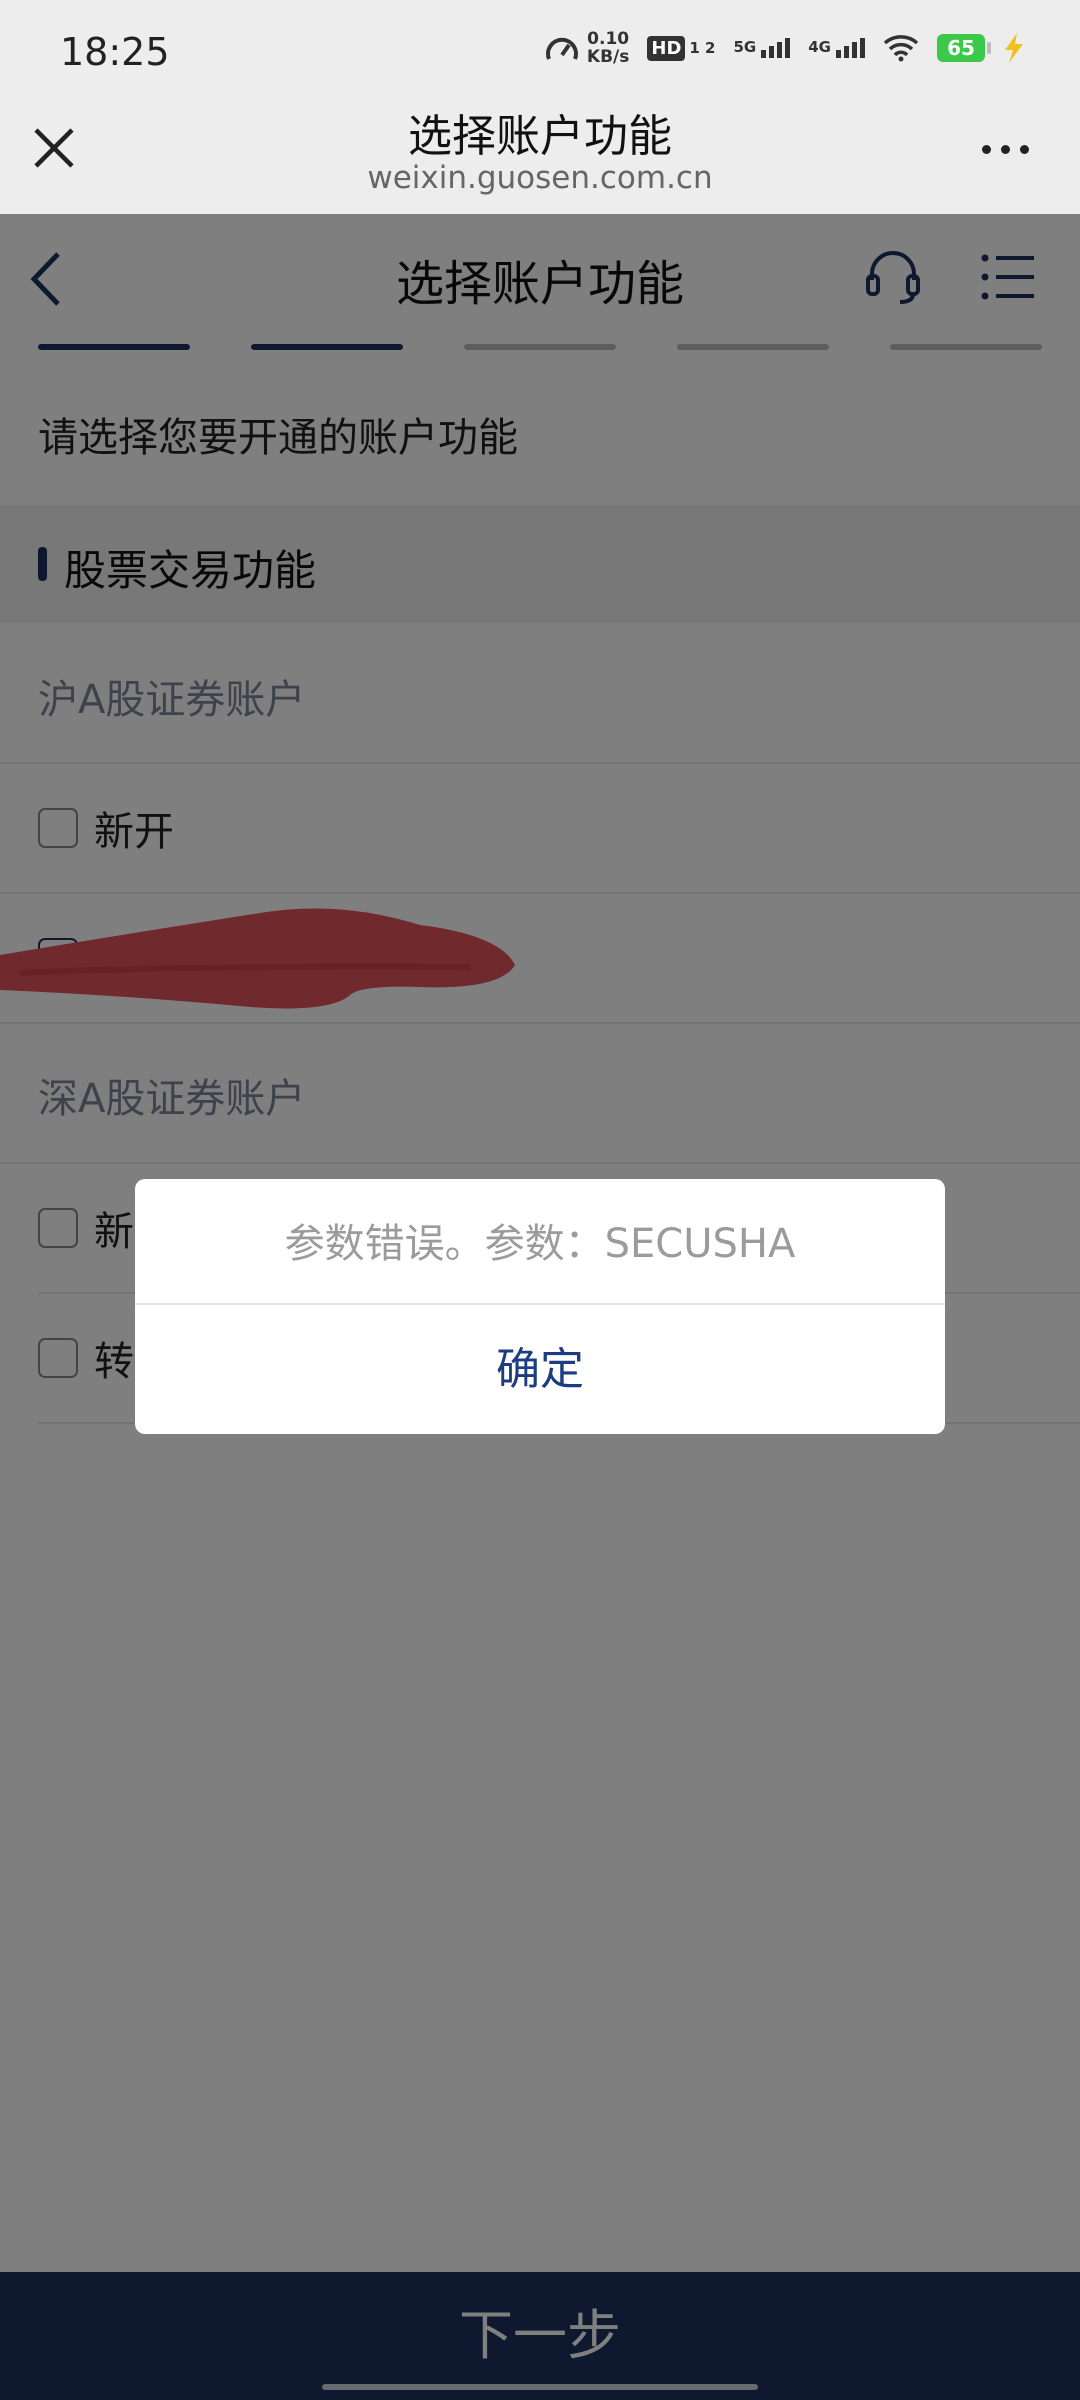  What do you see at coordinates (115, 52) in the screenshot?
I see `status-time: 18:25` at bounding box center [115, 52].